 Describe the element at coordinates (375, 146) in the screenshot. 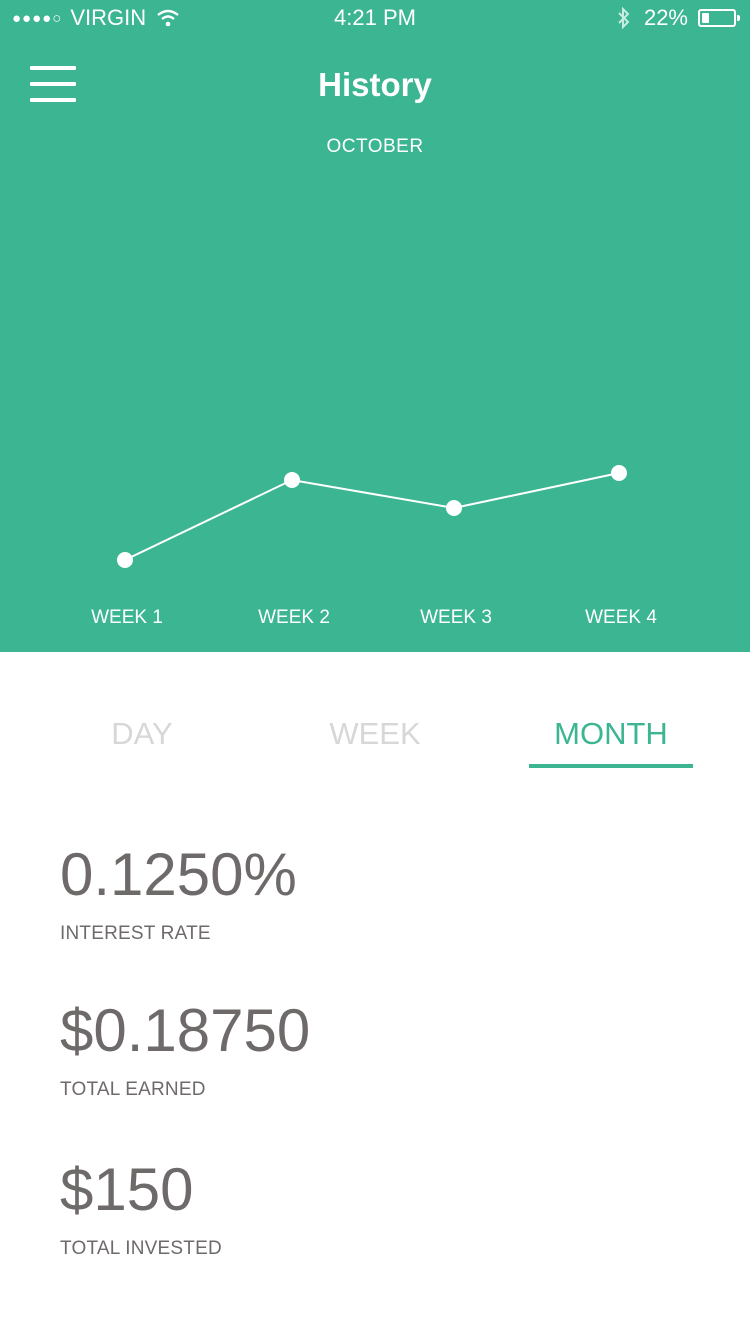

I see `period-label: OCTOBER` at that location.